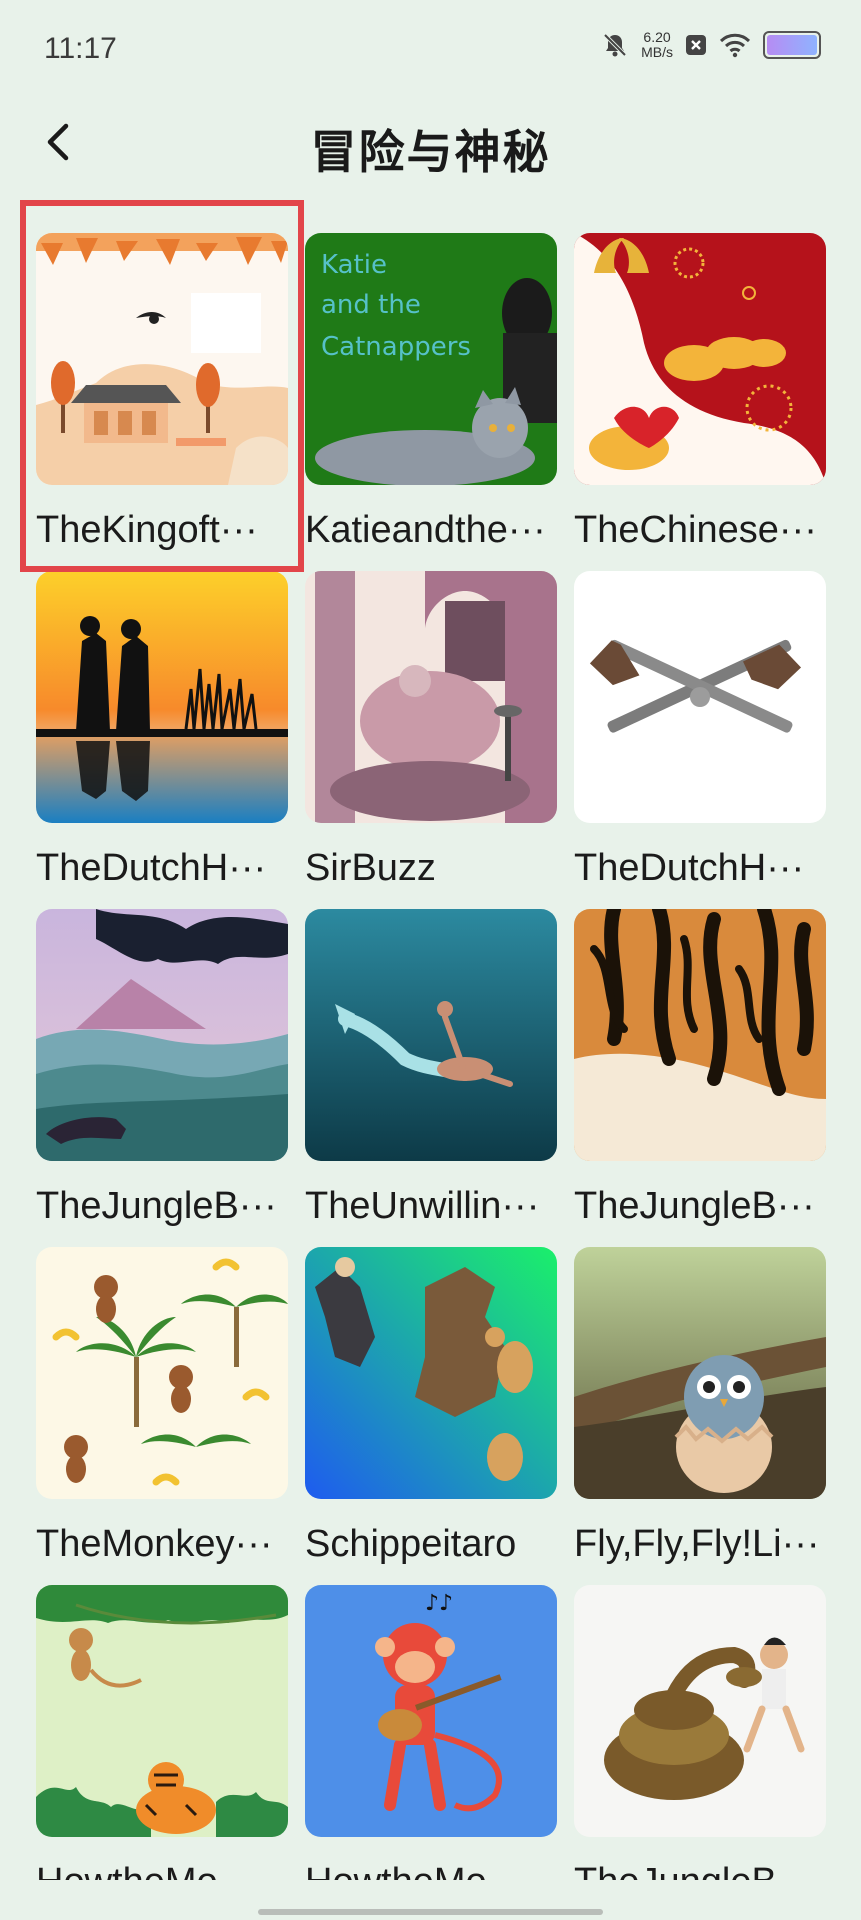  I want to click on book-title: SirBuzz, so click(370, 868).